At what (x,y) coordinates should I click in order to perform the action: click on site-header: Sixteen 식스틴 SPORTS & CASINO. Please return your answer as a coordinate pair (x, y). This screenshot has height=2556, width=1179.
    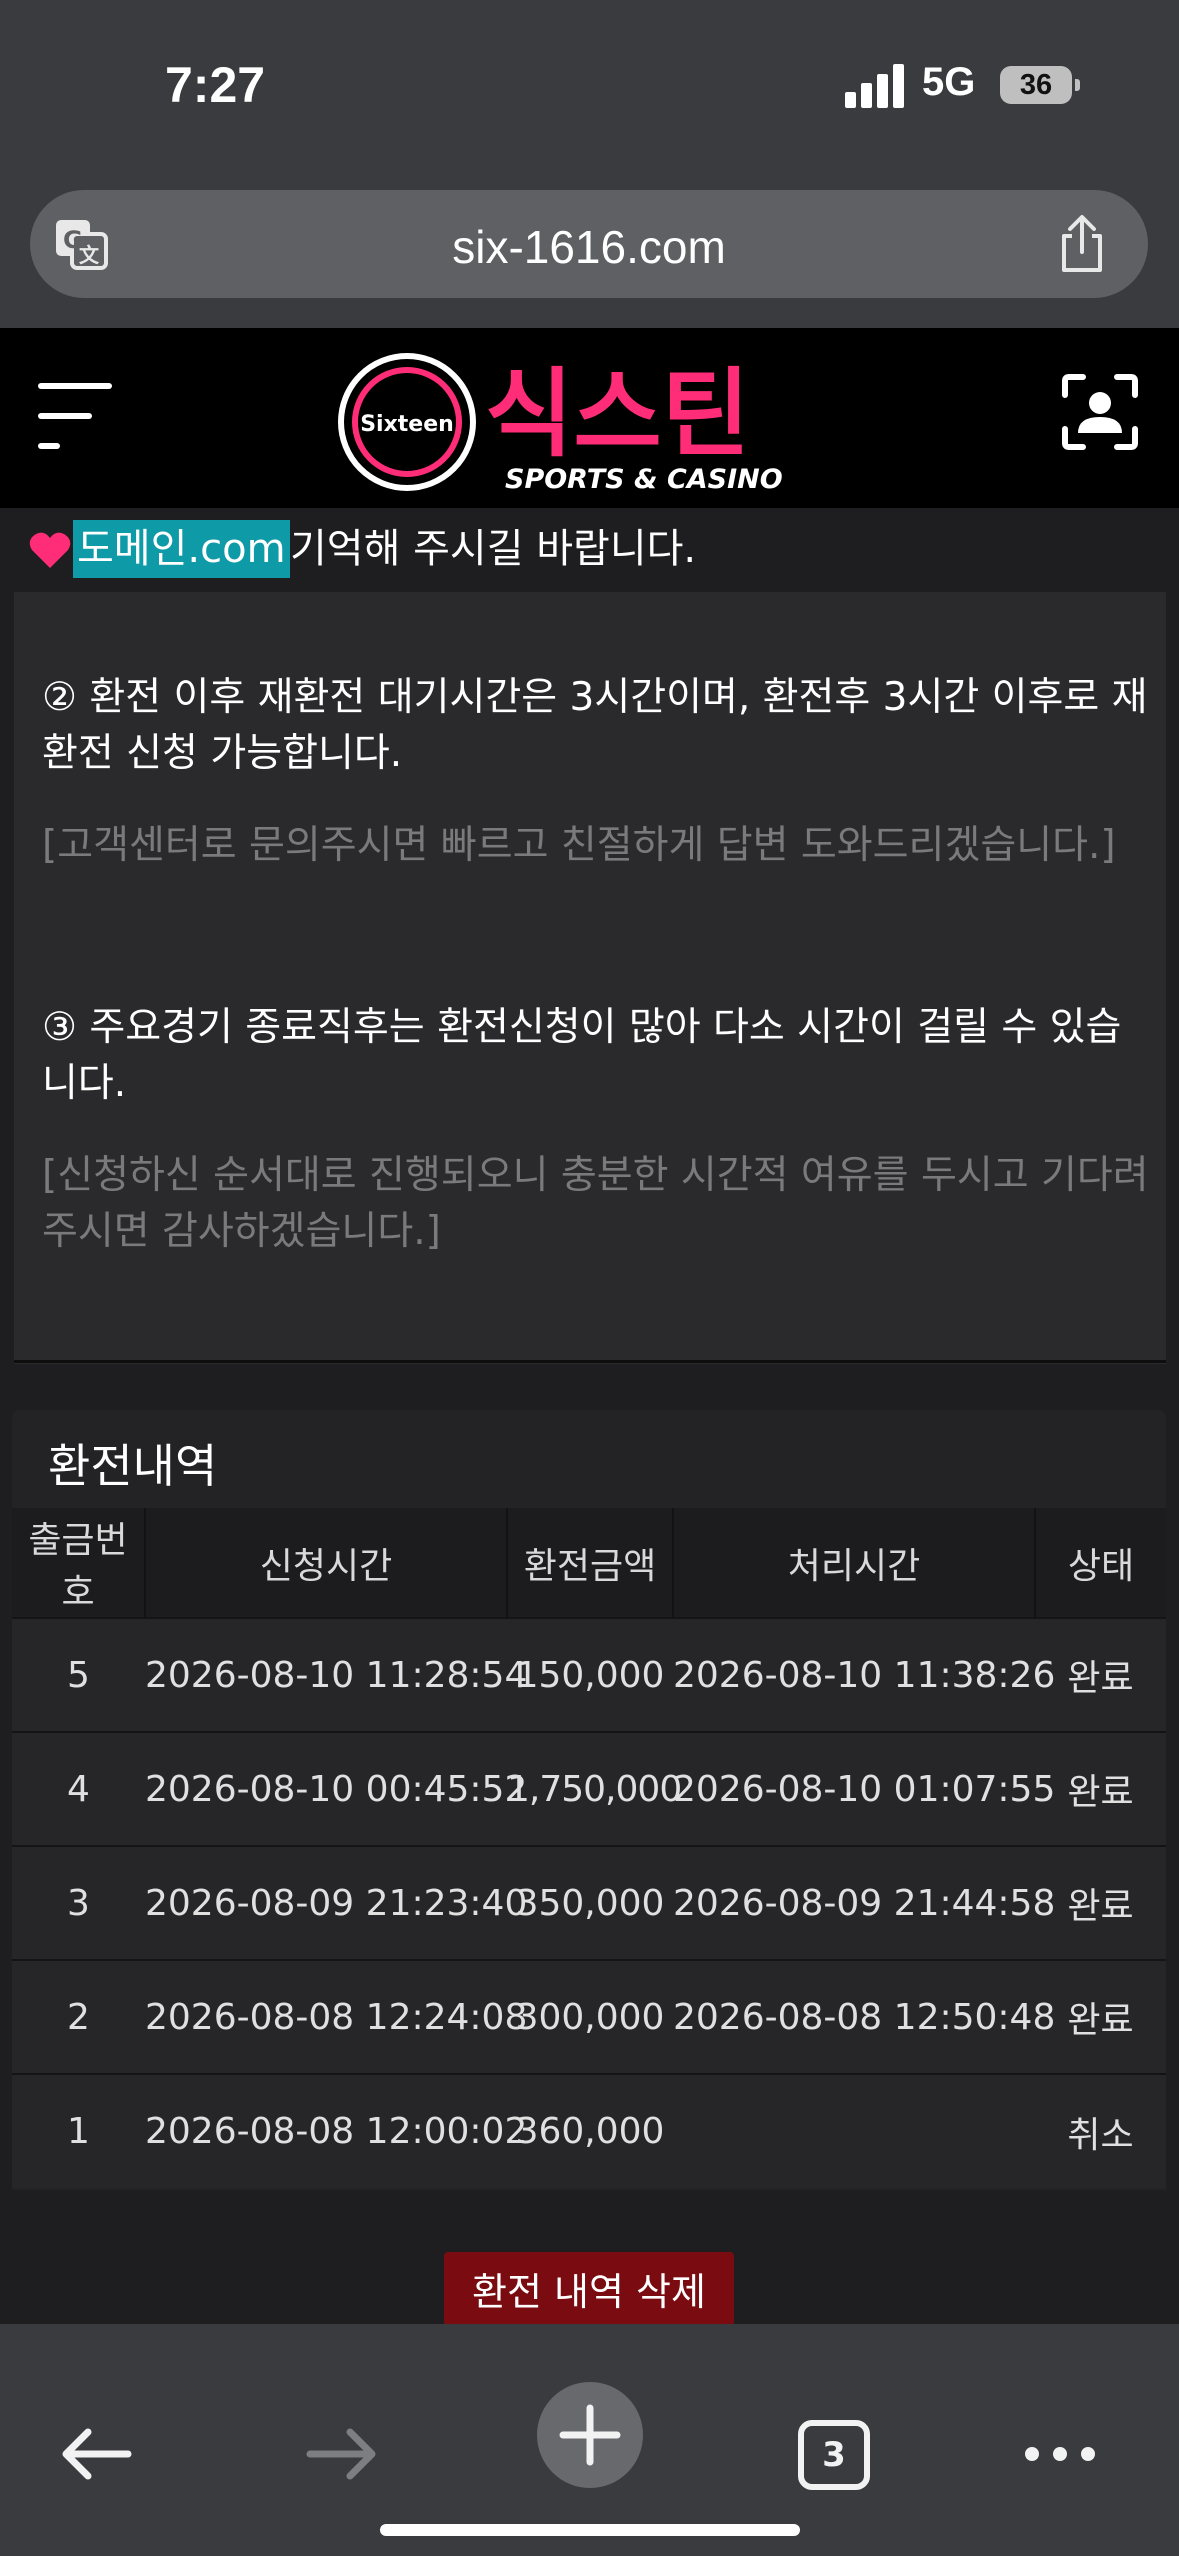
    Looking at the image, I should click on (589, 418).